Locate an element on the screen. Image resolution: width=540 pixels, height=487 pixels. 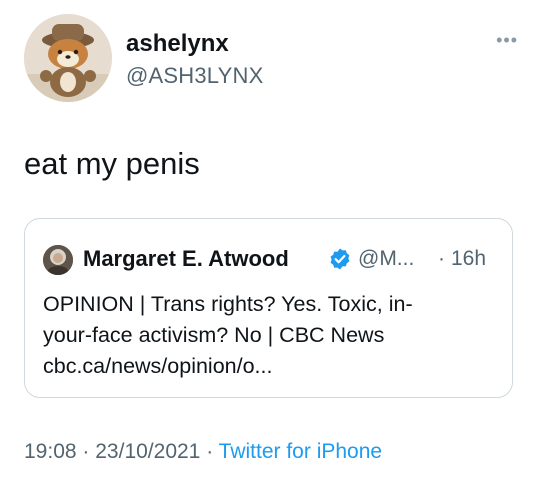
portrait-image is located at coordinates (58, 260).